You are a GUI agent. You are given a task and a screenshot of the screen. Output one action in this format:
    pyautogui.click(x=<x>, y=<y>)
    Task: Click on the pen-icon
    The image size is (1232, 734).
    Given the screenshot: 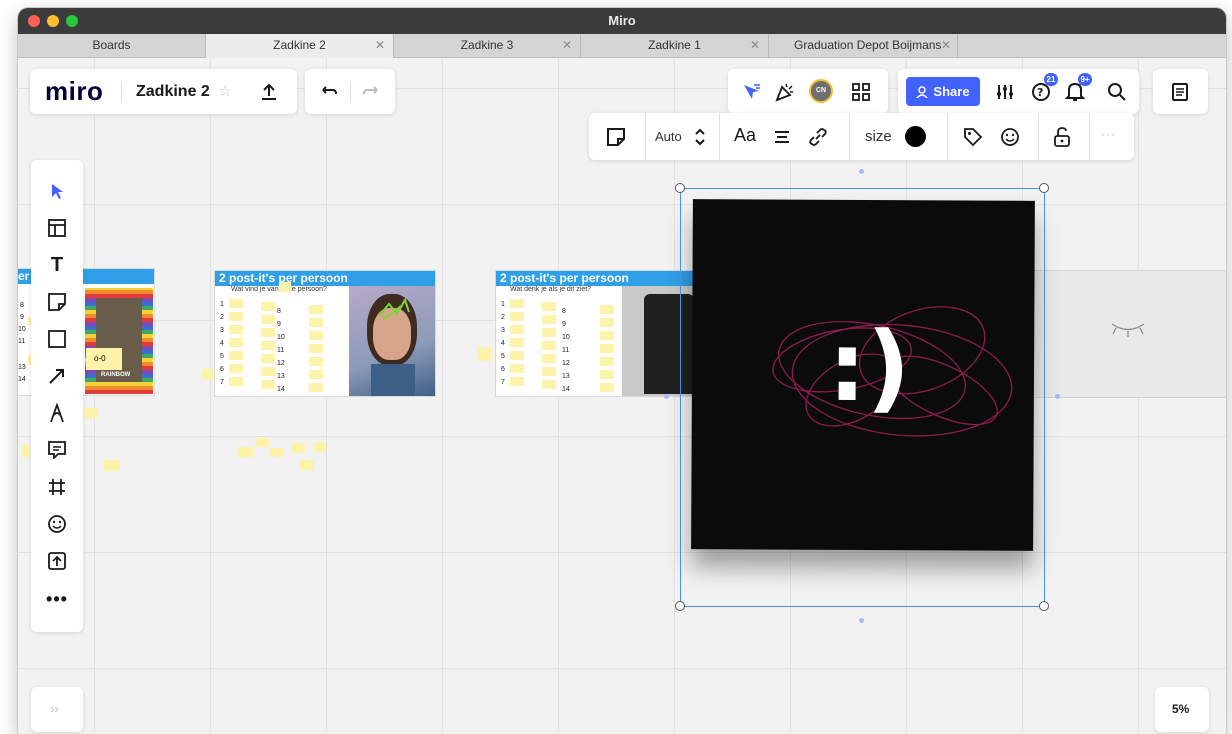 What is the action you would take?
    pyautogui.click(x=57, y=413)
    